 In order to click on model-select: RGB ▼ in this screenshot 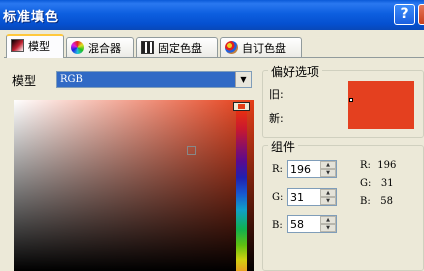, I will do `click(154, 79)`.